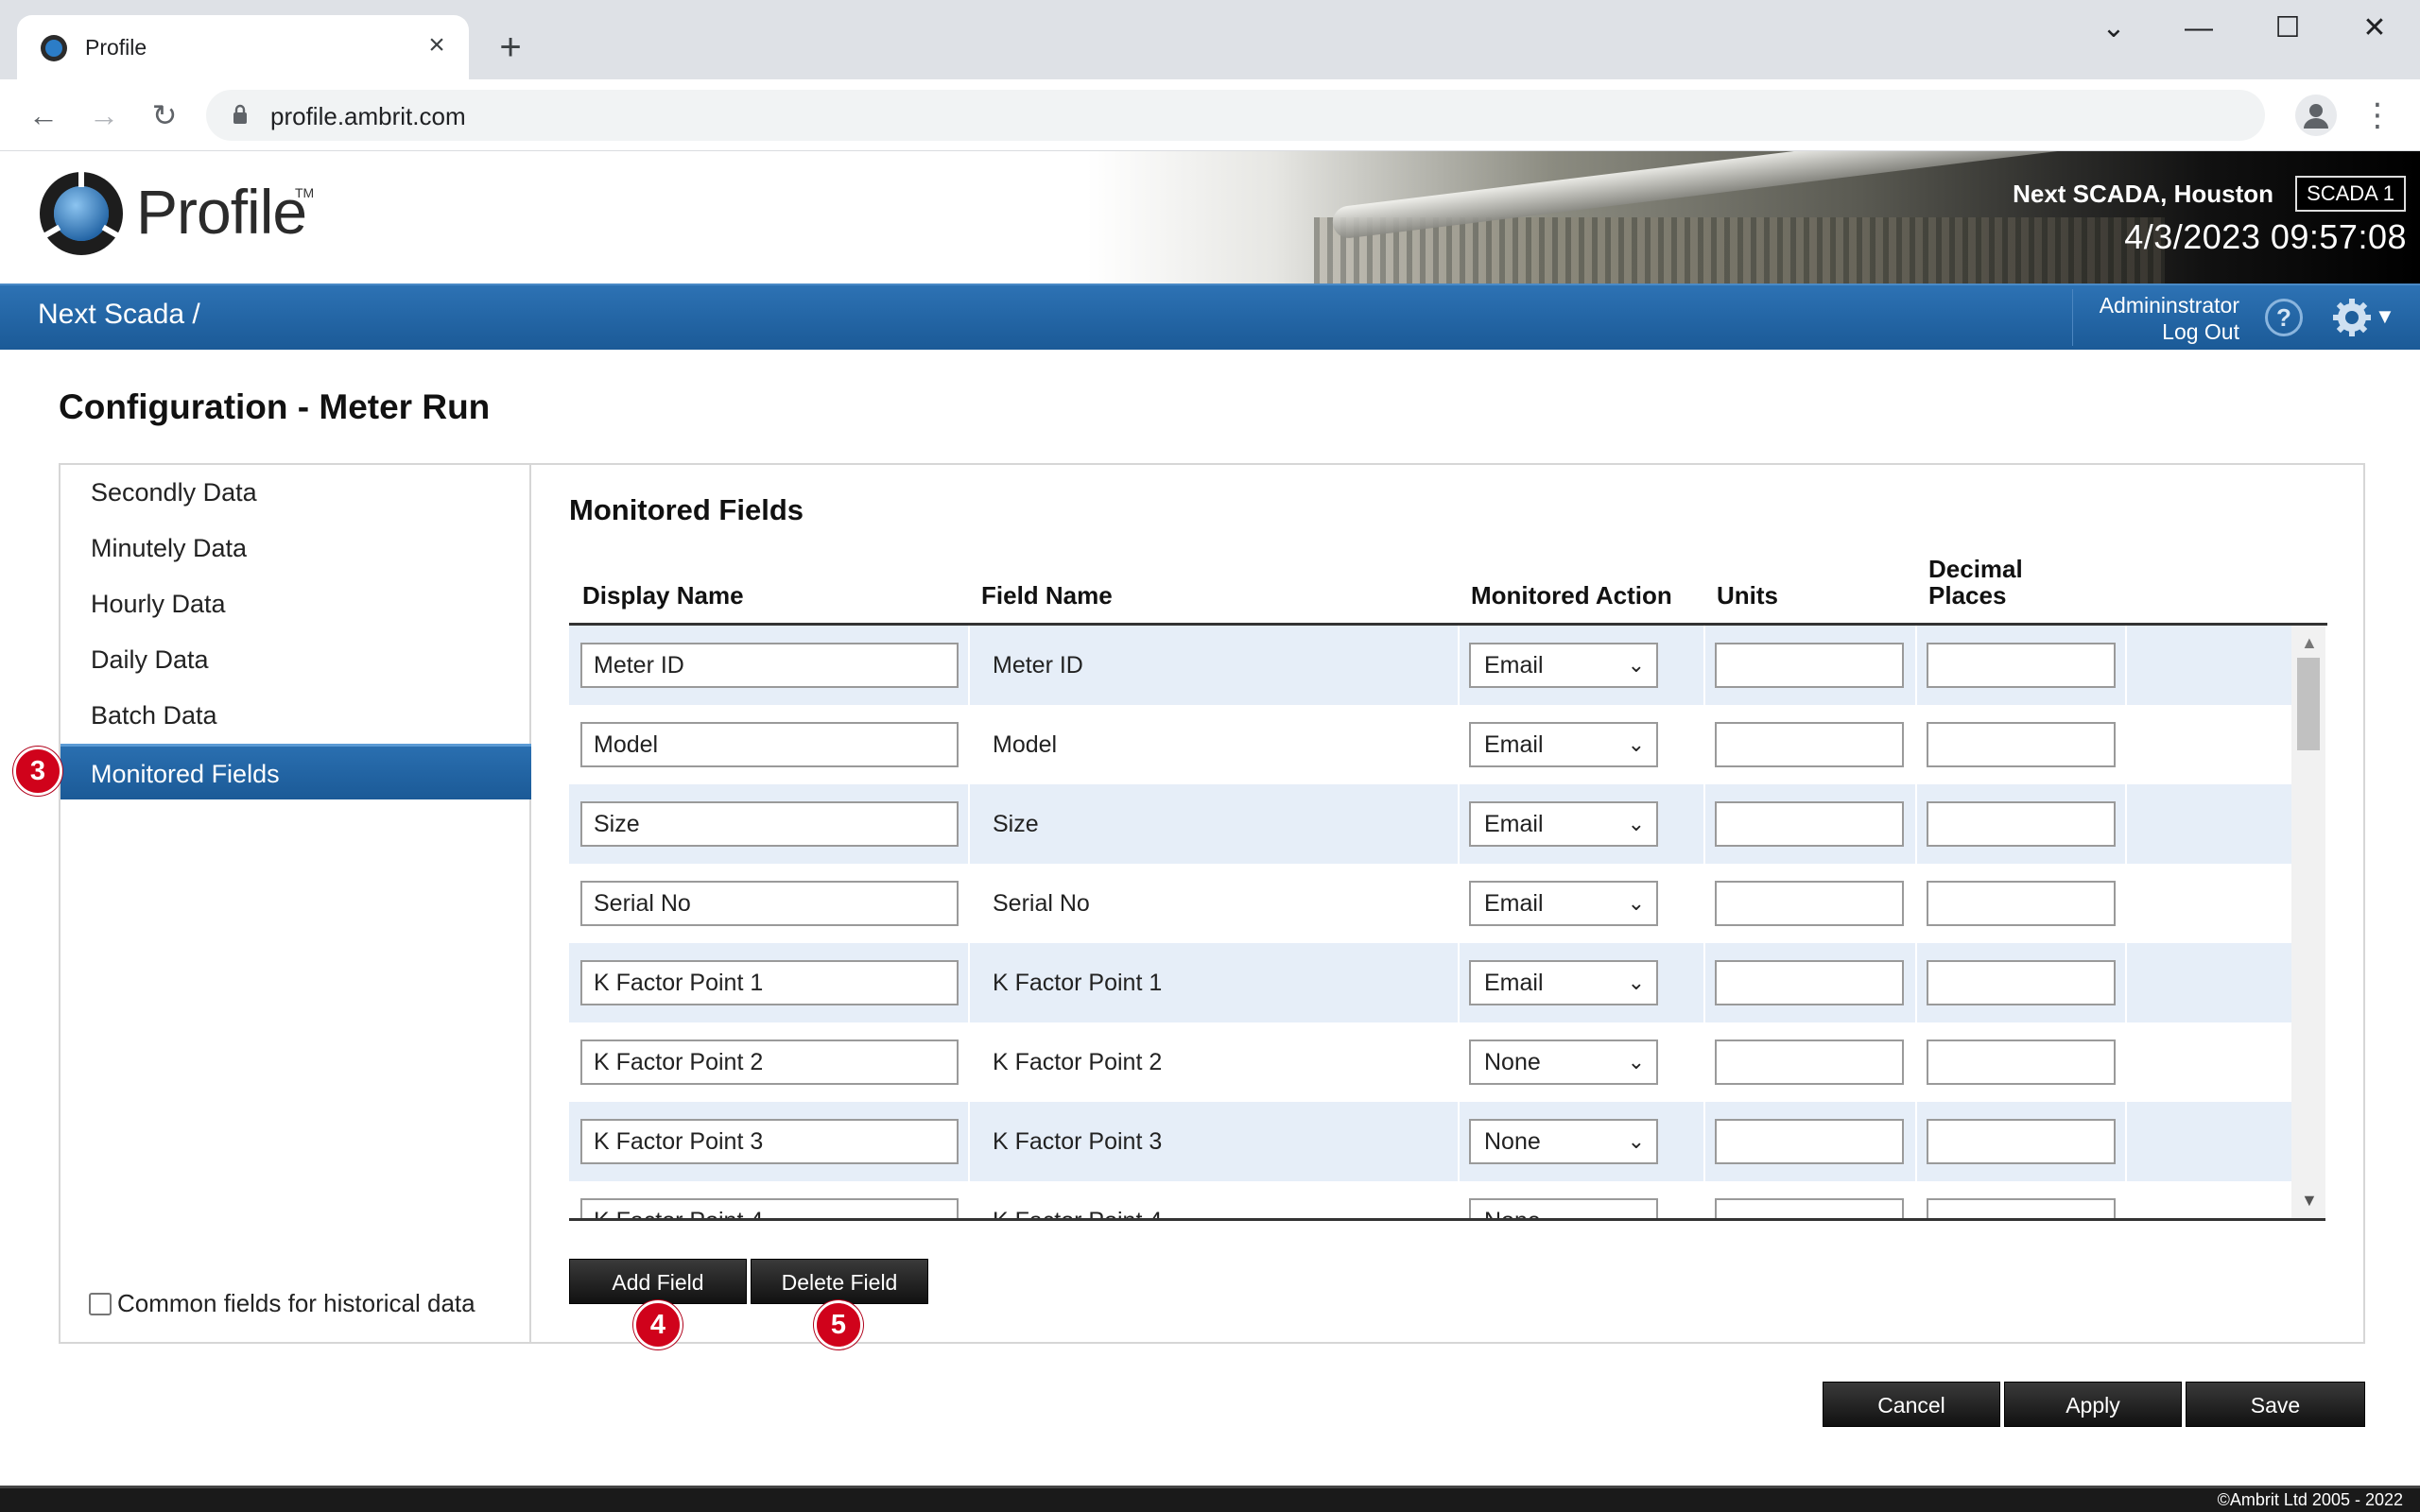 The height and width of the screenshot is (1512, 2420). What do you see at coordinates (658, 1324) in the screenshot?
I see `callout-badge-4: 4` at bounding box center [658, 1324].